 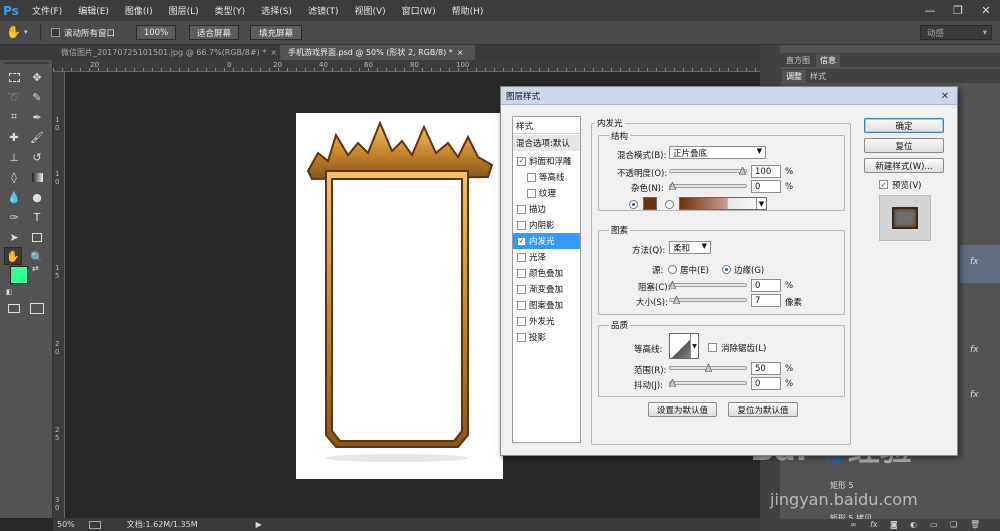 I want to click on adjustment-icon: ◐, so click(x=913, y=524).